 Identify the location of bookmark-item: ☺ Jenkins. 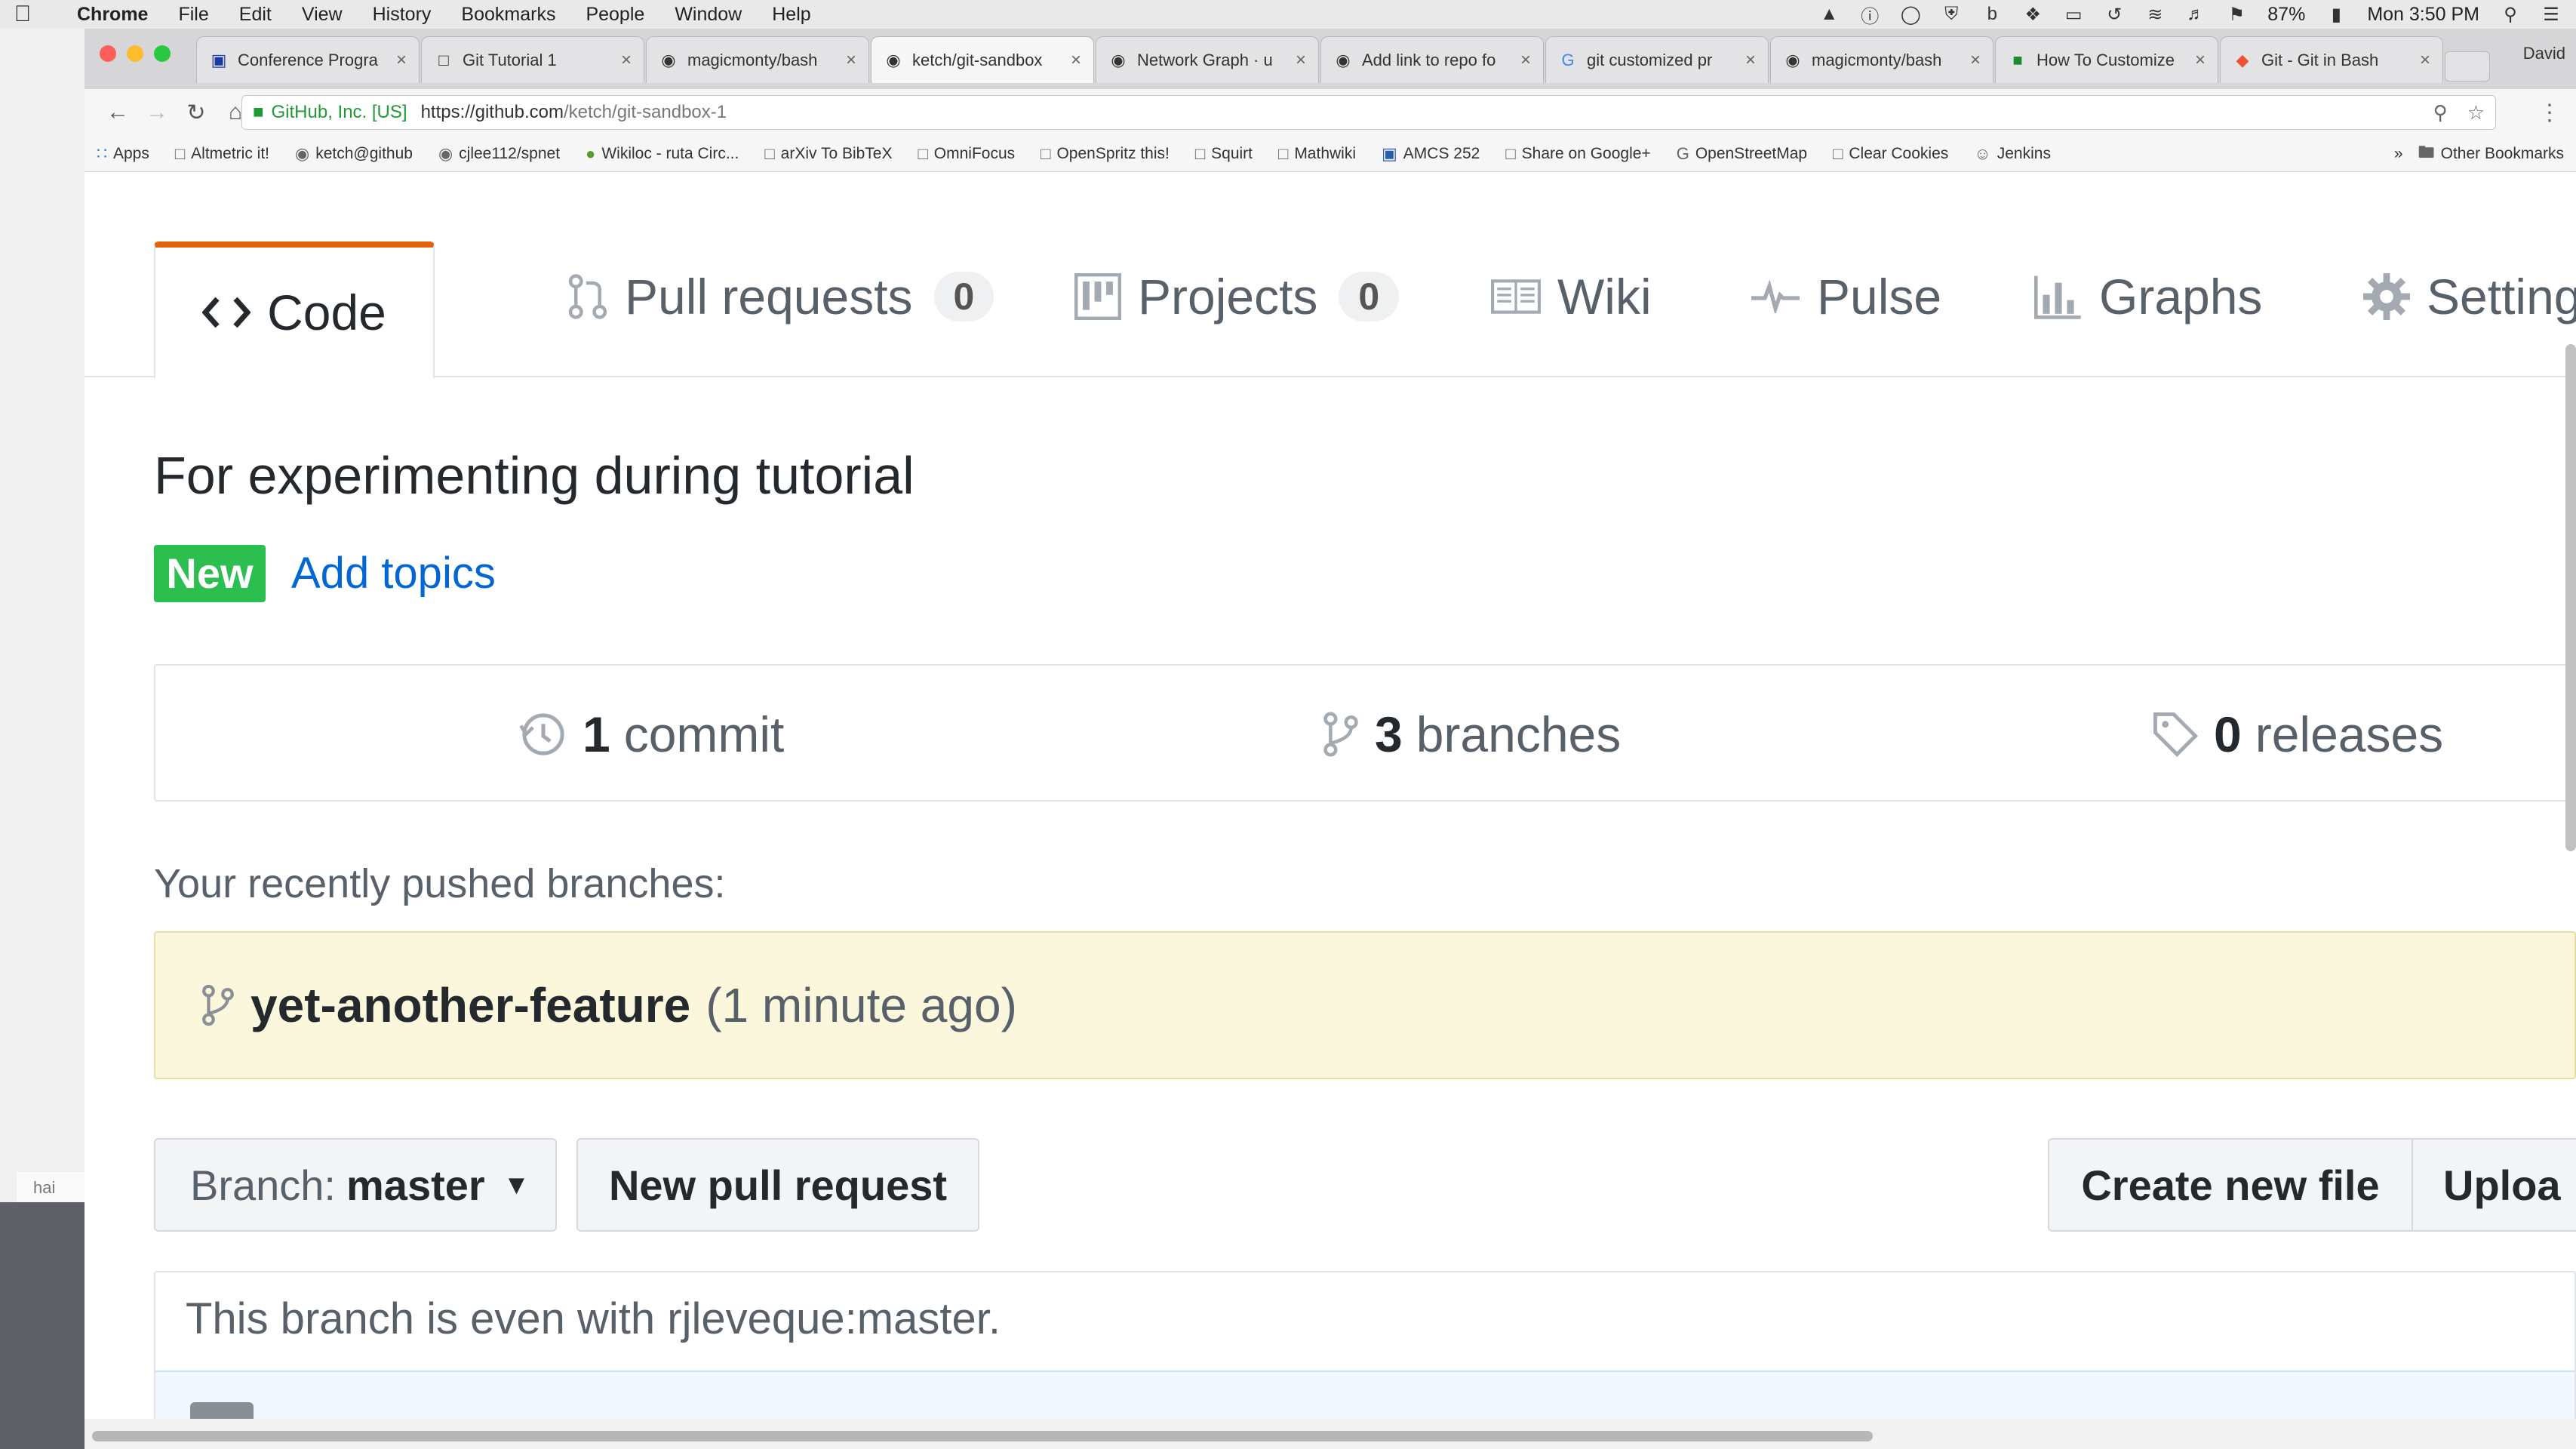
(2012, 154).